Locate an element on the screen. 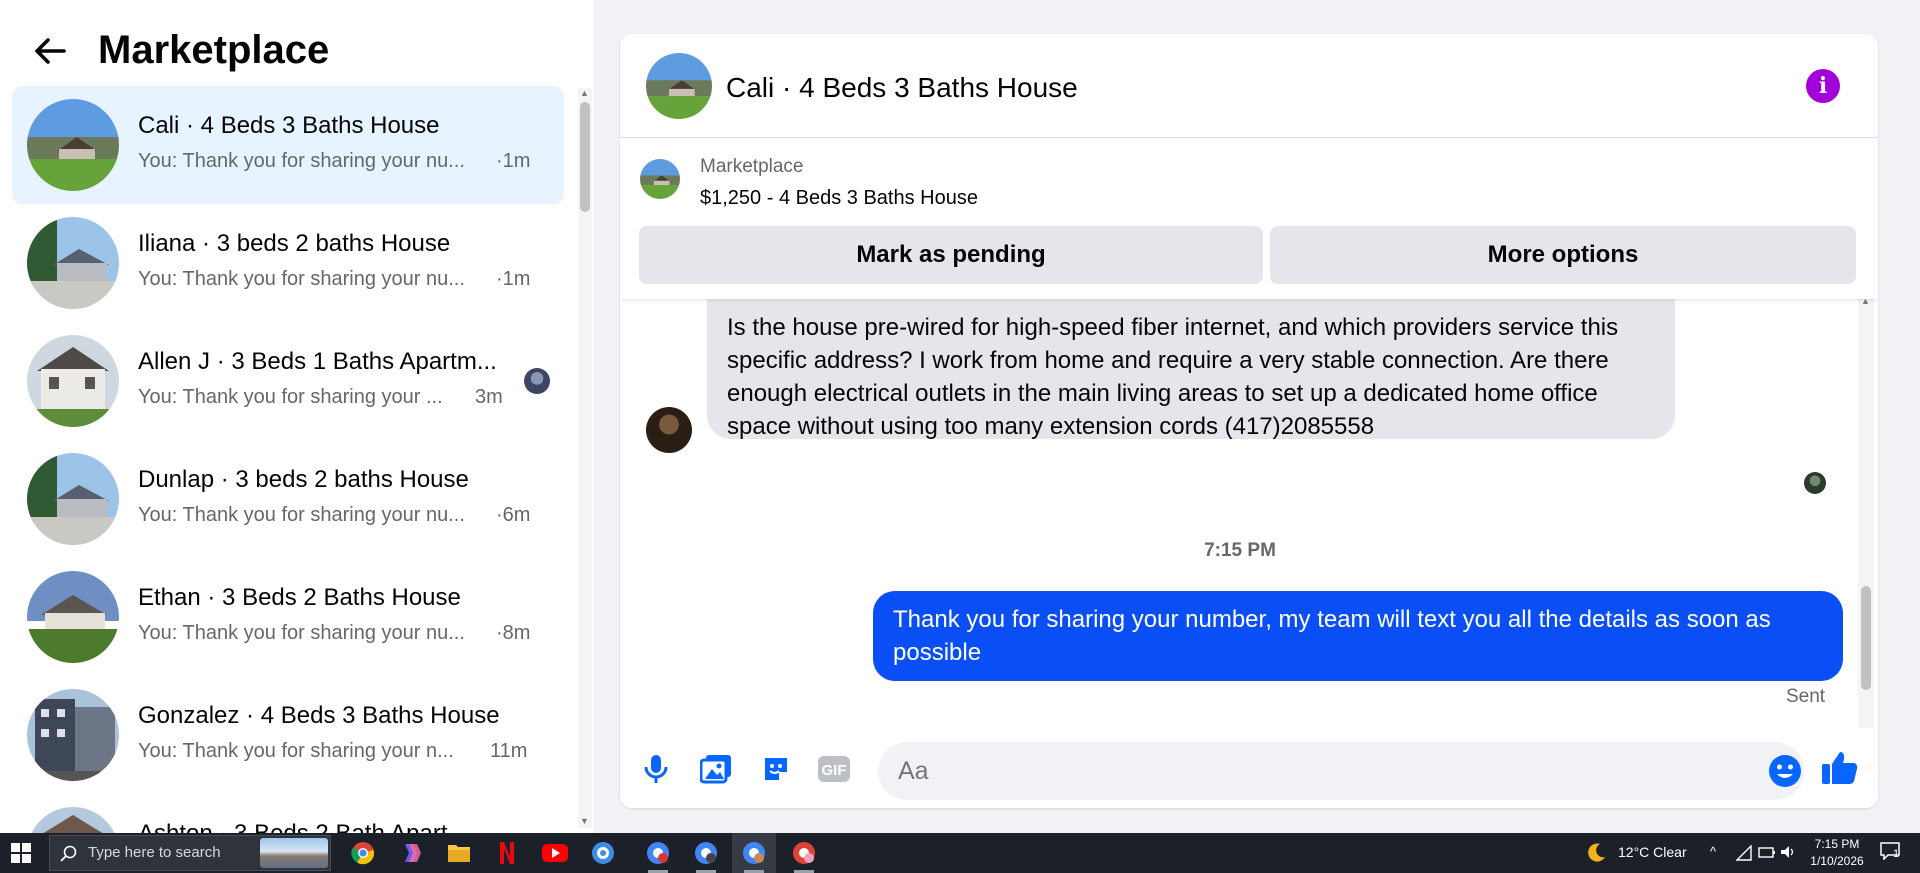  message-composer: GIF is located at coordinates (1249, 768).